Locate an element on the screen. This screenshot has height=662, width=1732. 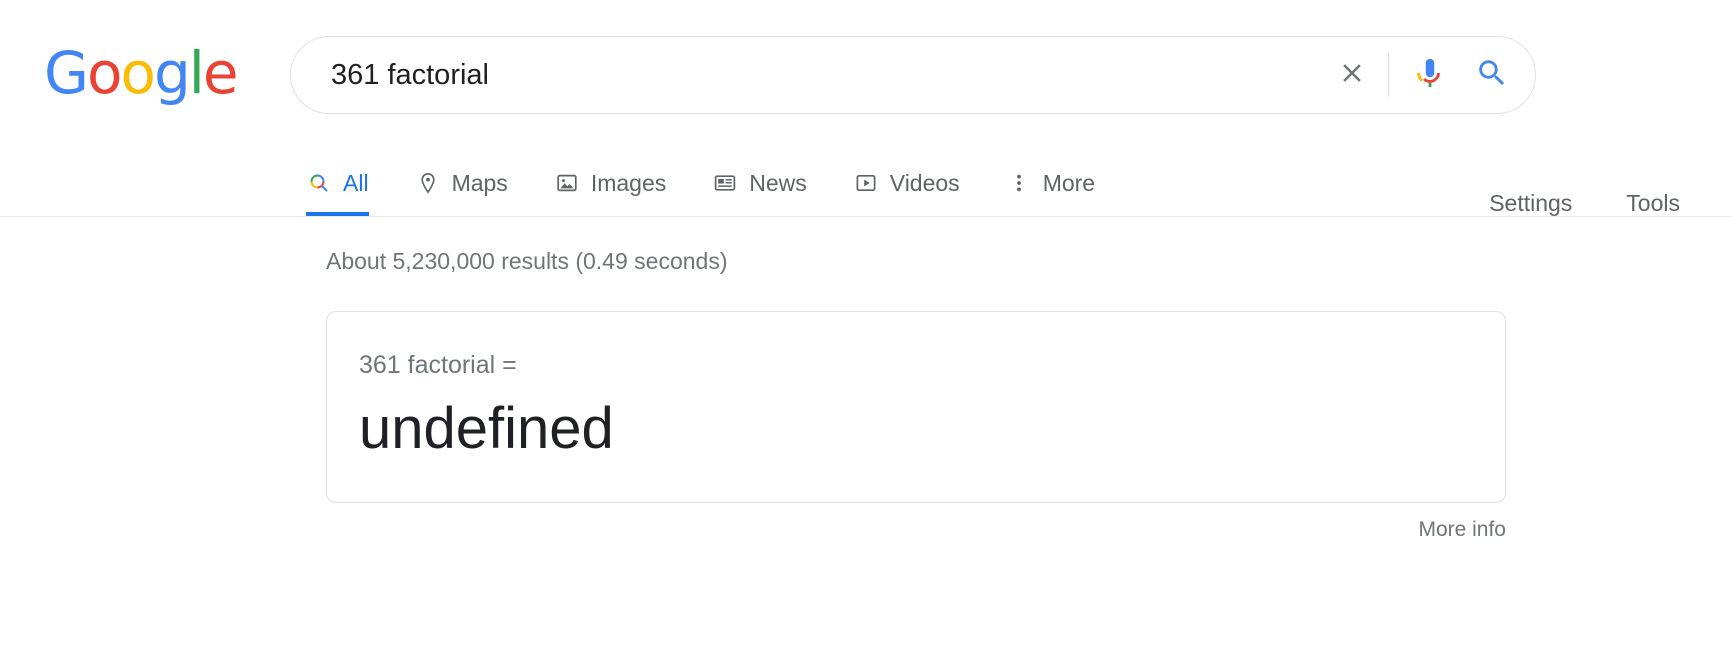
search-submit-button is located at coordinates (1492, 75).